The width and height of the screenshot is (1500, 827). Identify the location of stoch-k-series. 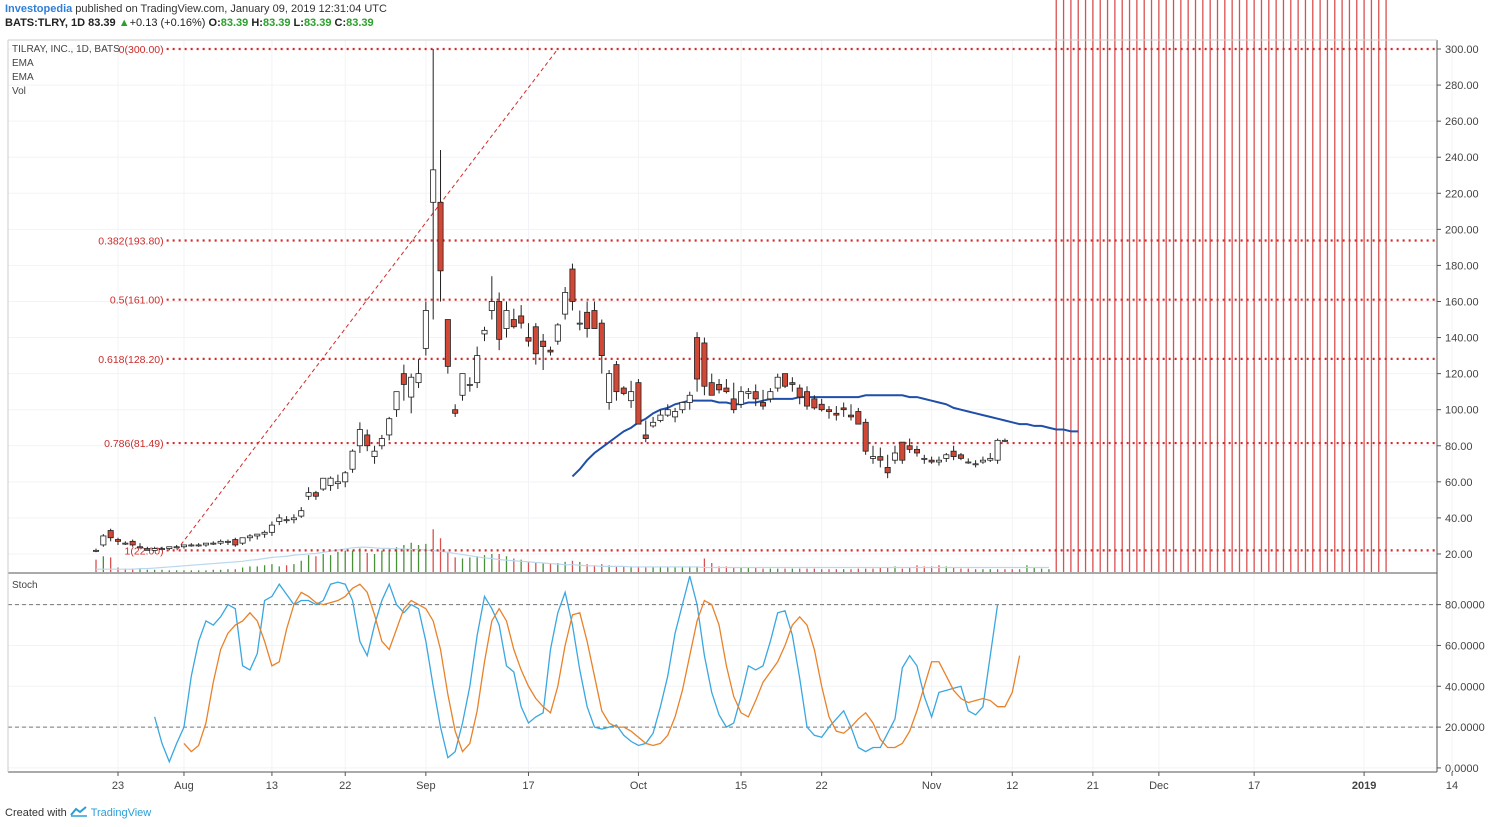
(576, 669).